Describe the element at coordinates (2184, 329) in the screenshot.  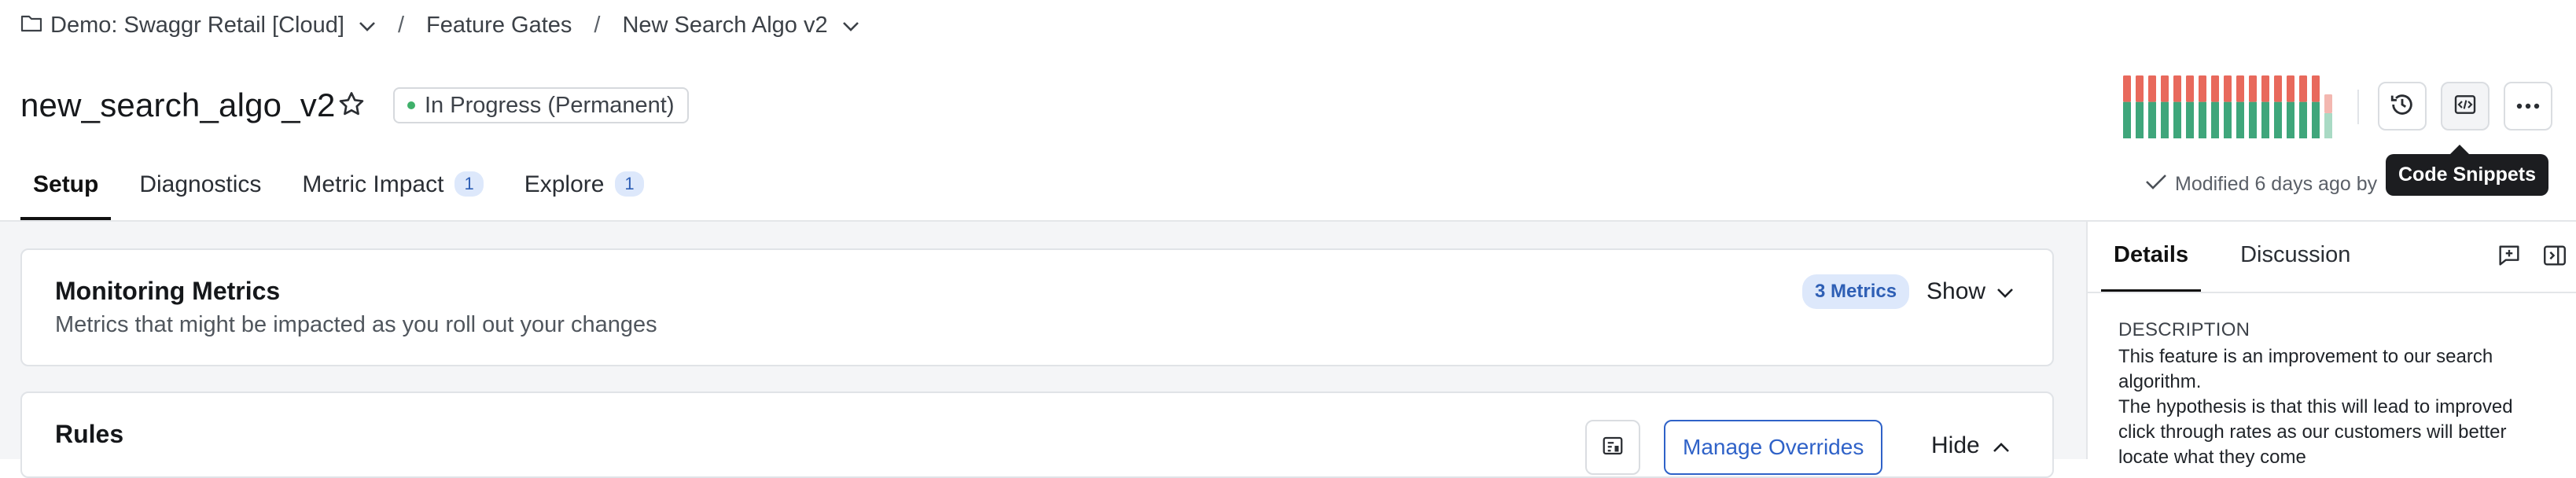
I see `description-label: DESCRIPTION` at that location.